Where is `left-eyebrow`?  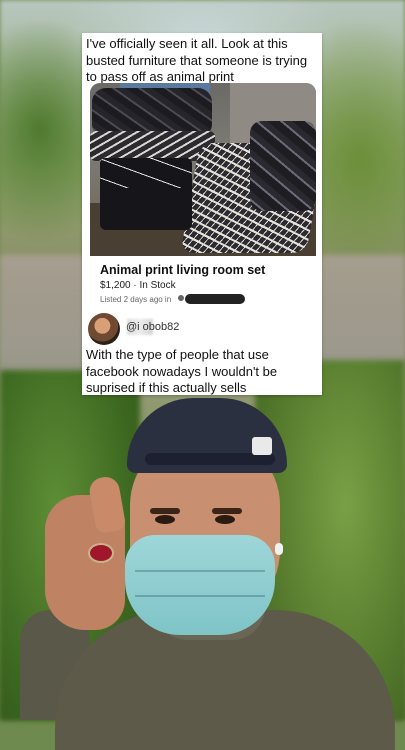 left-eyebrow is located at coordinates (165, 511).